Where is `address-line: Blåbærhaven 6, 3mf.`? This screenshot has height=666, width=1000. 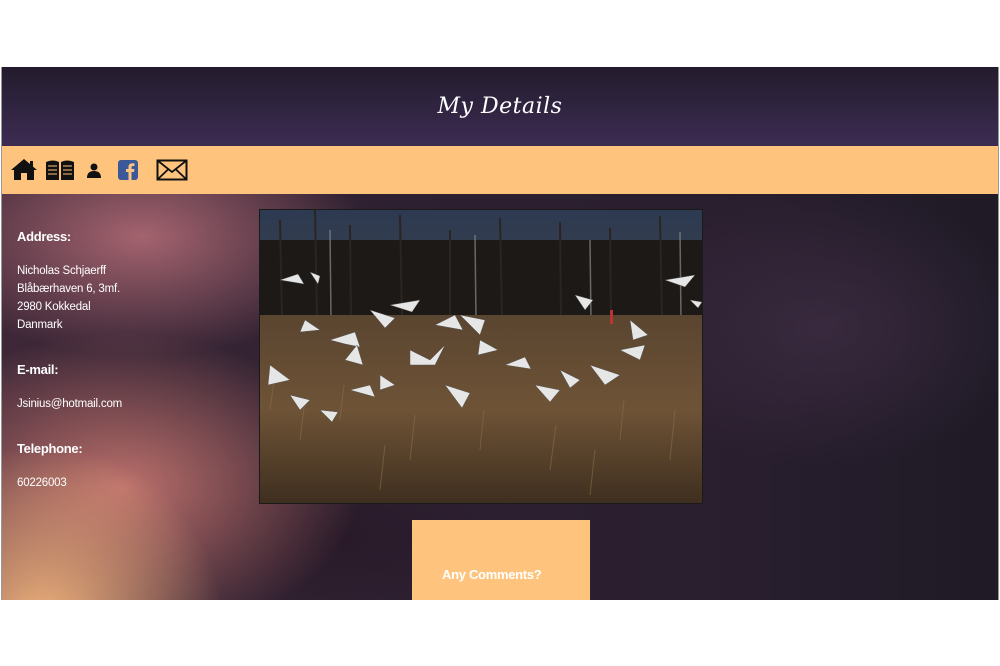
address-line: Blåbærhaven 6, 3mf. is located at coordinates (68, 289).